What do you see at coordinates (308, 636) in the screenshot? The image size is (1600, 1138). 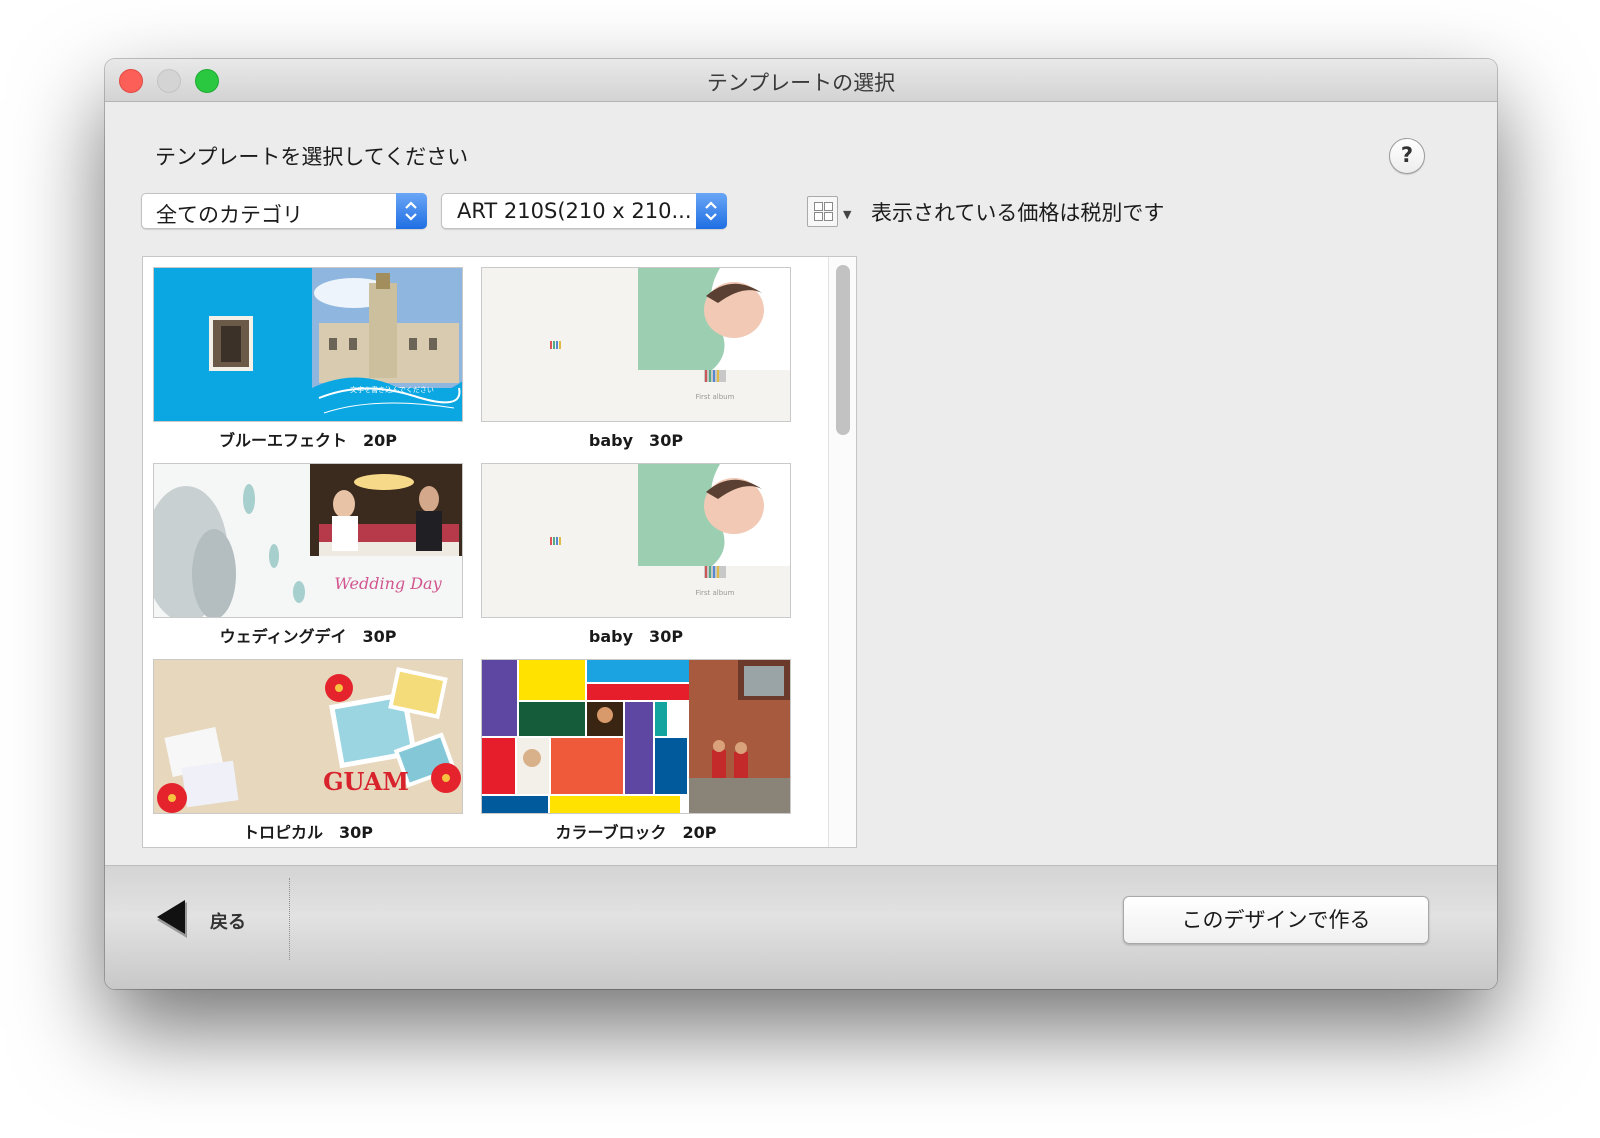 I see `template-name: ウェディングデイ 30P` at bounding box center [308, 636].